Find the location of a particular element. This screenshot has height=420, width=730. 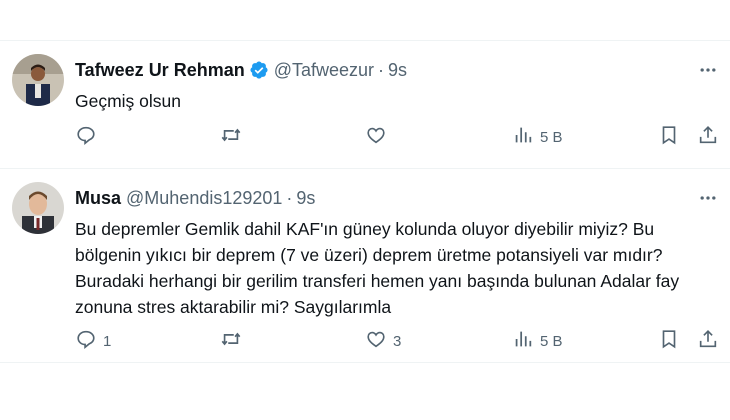

handle: @Tafweezur is located at coordinates (324, 70).